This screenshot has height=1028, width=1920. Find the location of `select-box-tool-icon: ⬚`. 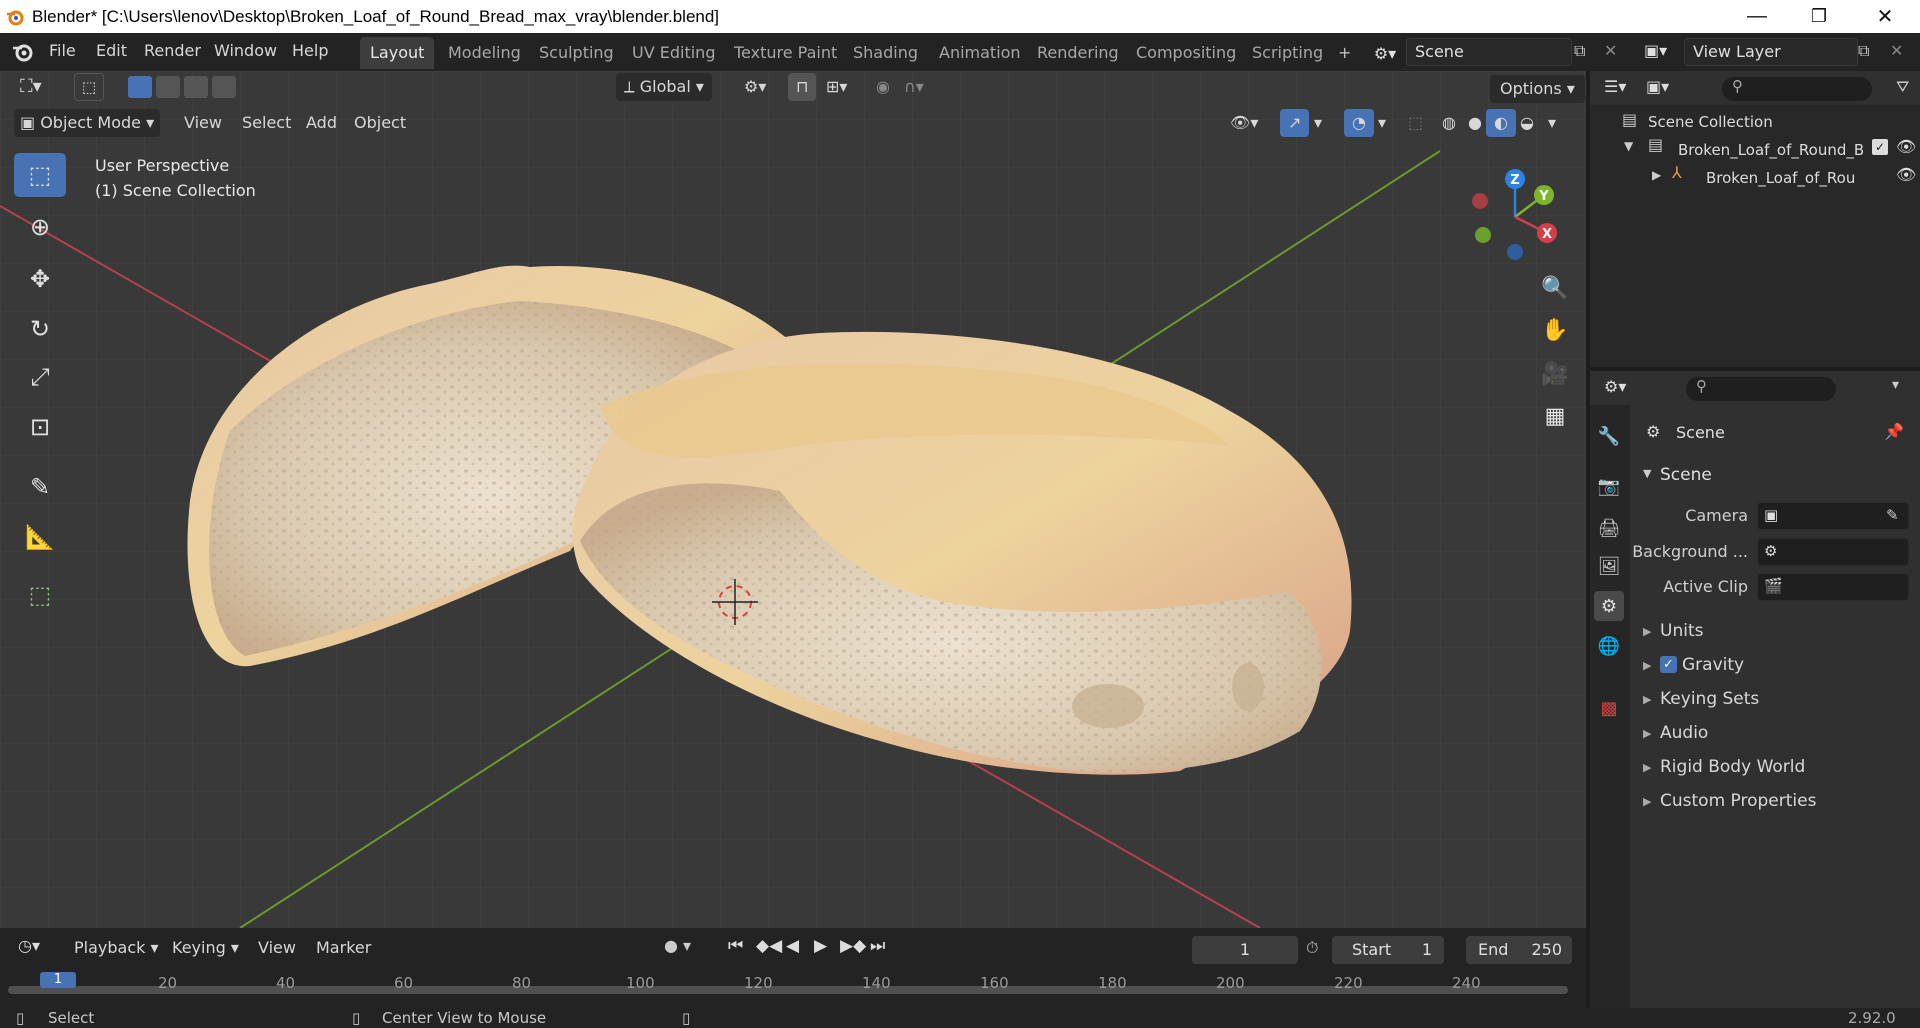

select-box-tool-icon: ⬚ is located at coordinates (40, 175).